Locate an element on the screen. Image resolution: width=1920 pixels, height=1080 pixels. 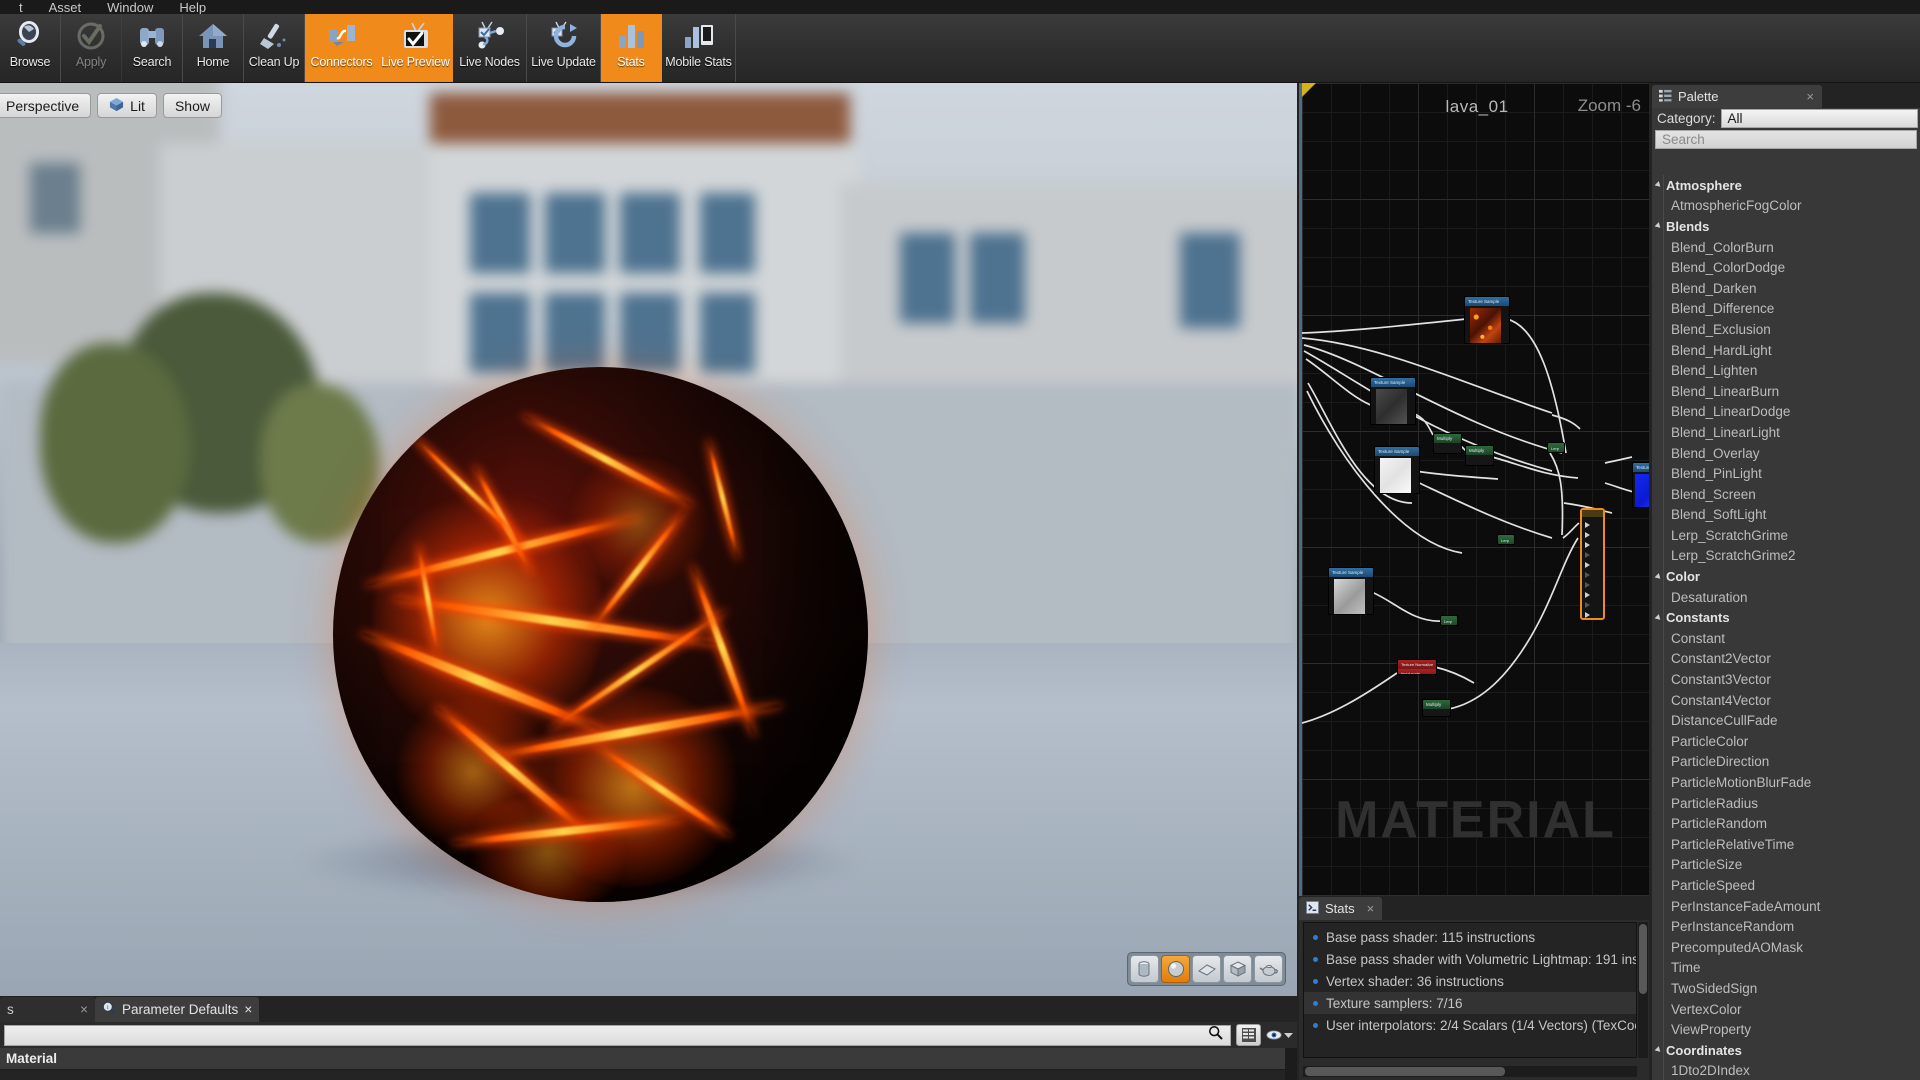
menu-item-asset: Asset is located at coordinates (65, 7).